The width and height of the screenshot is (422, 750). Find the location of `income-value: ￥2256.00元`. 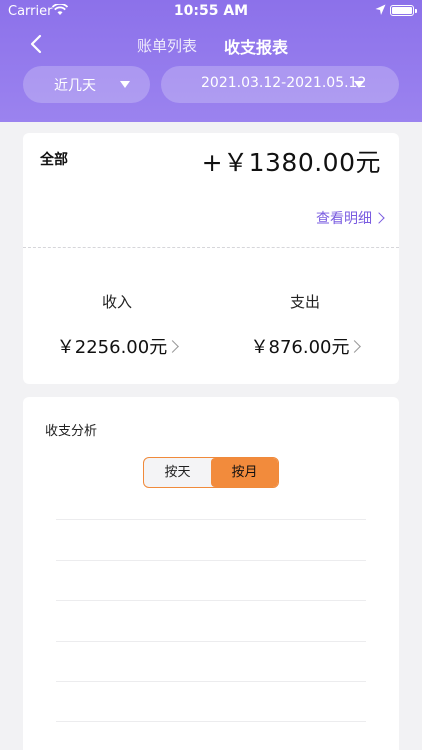

income-value: ￥2256.00元 is located at coordinates (112, 347).